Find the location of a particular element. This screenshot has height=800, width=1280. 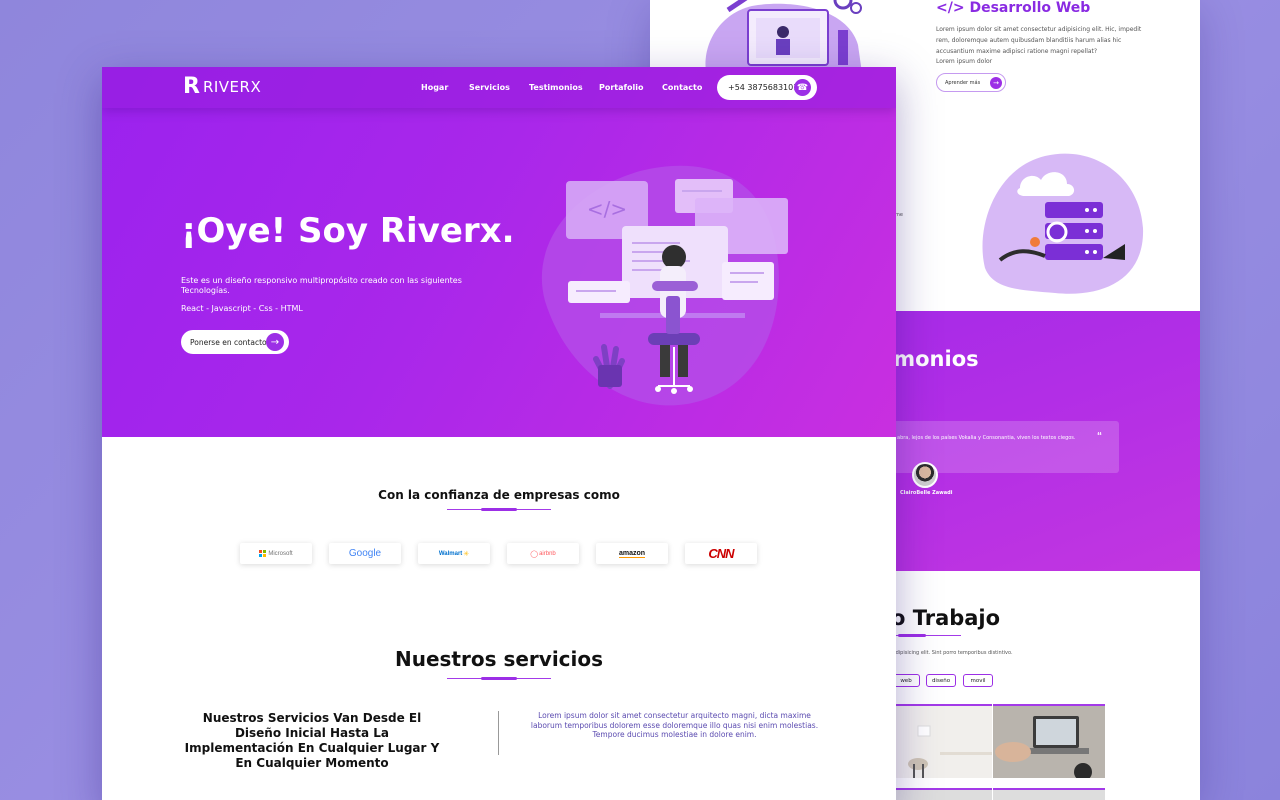

server-illustration is located at coordinates (1063, 223).